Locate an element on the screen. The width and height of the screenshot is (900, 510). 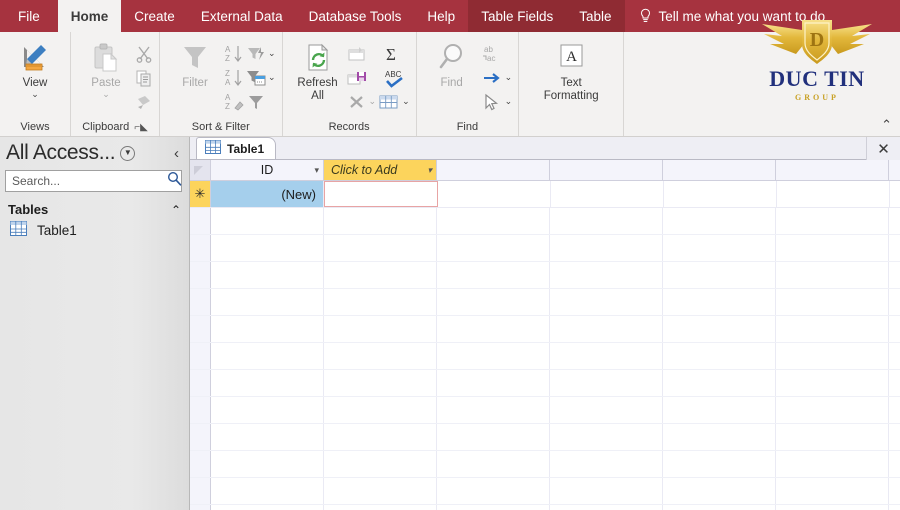
column-header-id: ID ▾ is located at coordinates (267, 170).